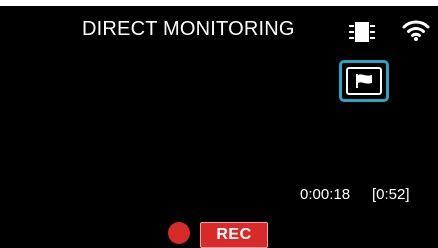  I want to click on remaining-time: [0:52], so click(391, 194).